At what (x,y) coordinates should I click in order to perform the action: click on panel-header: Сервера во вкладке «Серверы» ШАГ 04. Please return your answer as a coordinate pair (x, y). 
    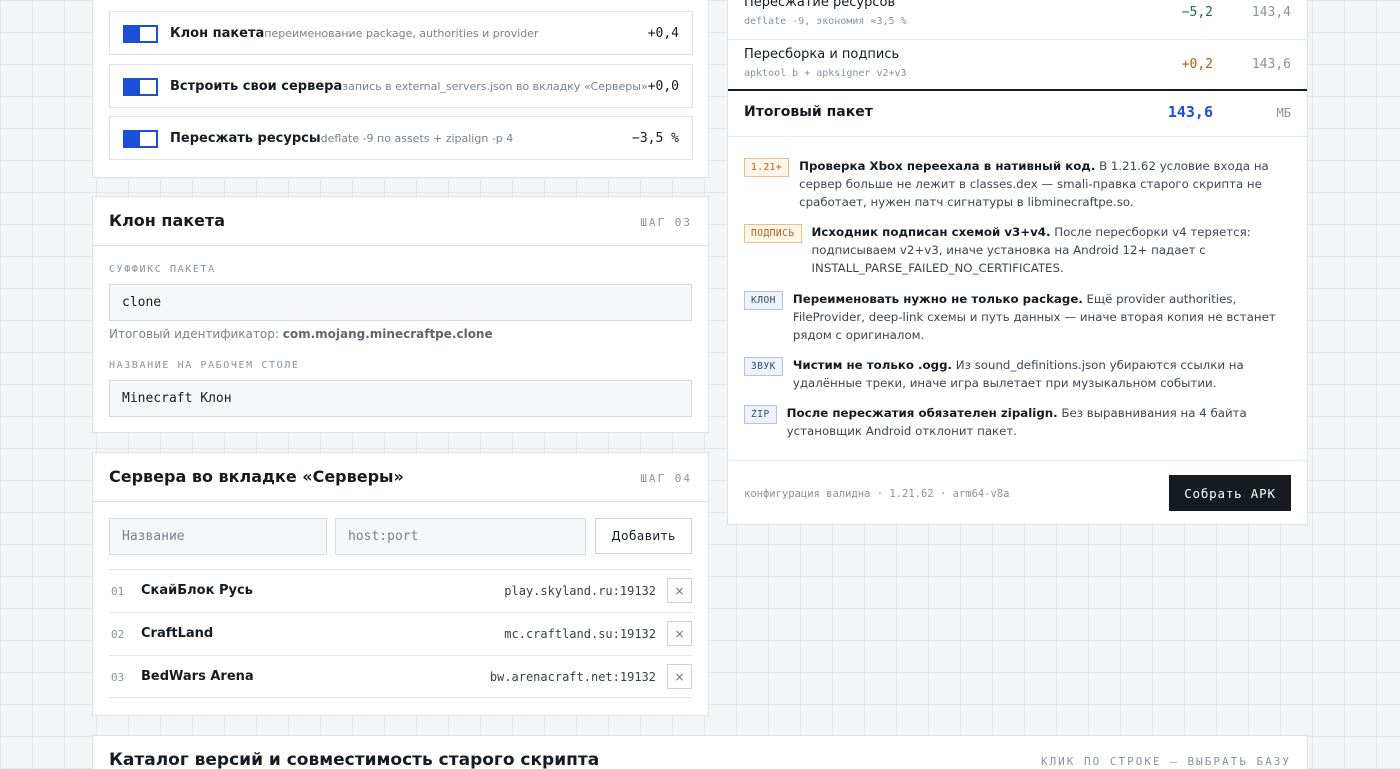
    Looking at the image, I should click on (400, 477).